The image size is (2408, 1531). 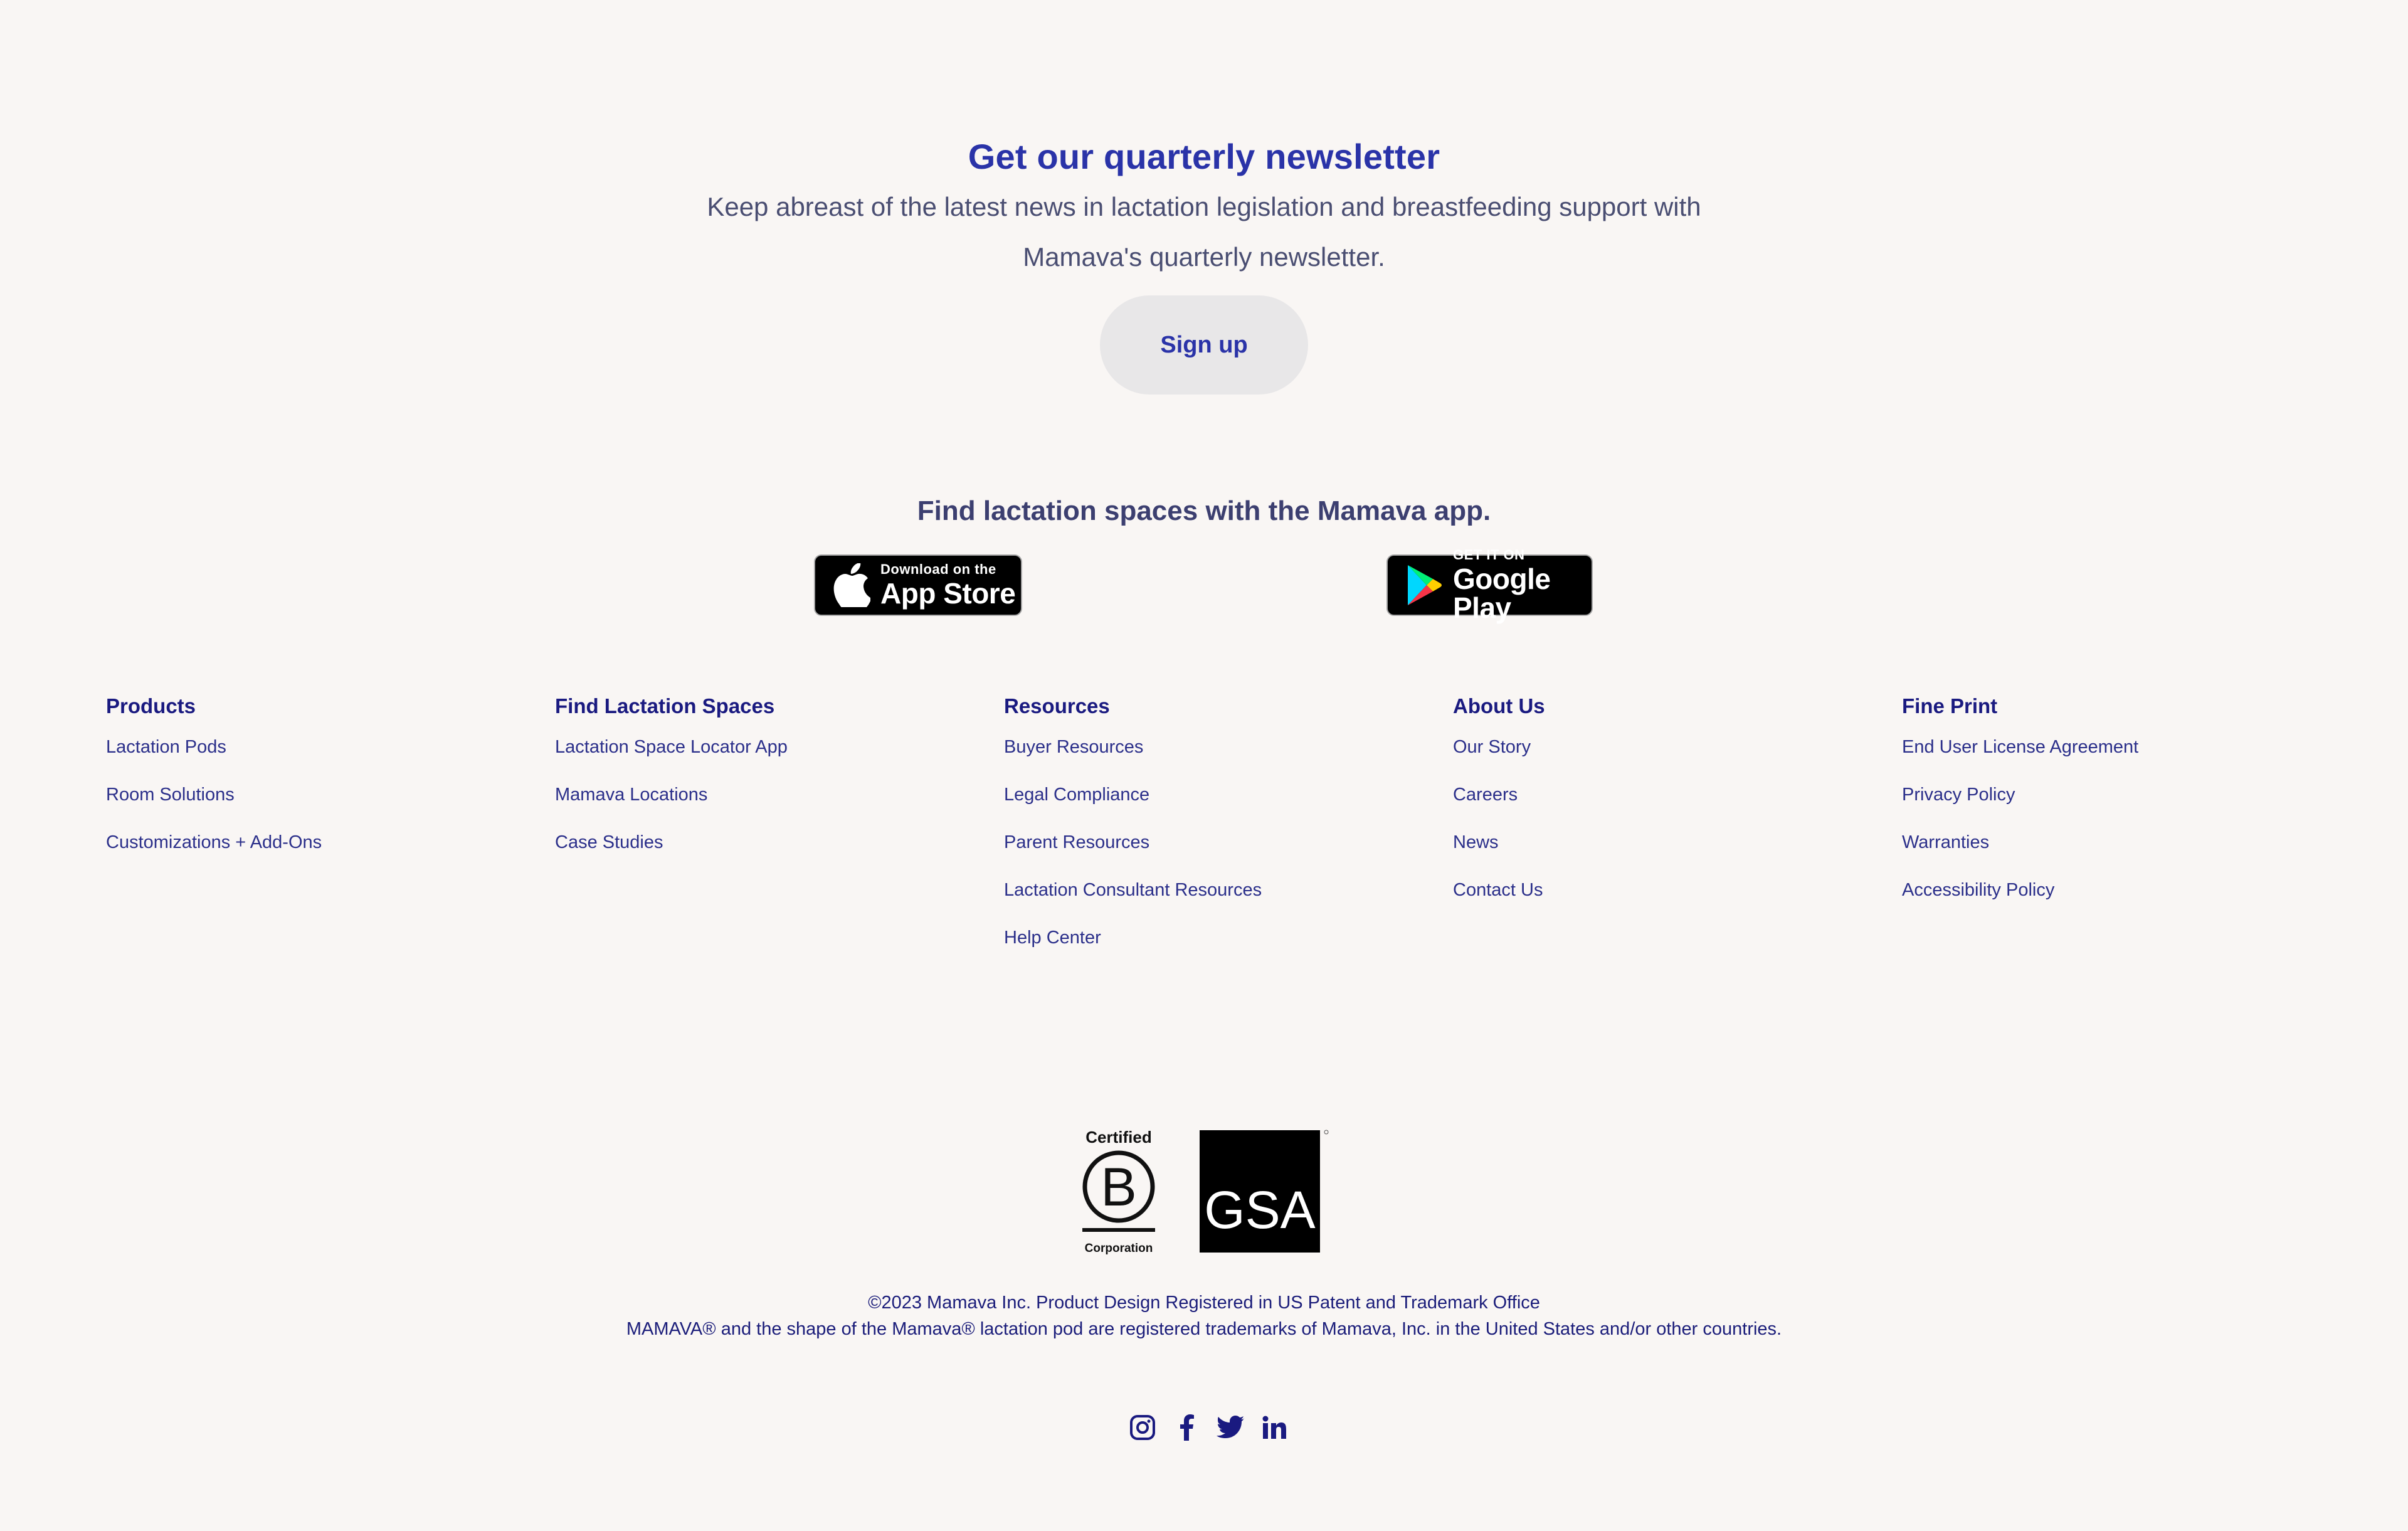 I want to click on footer-heading: Products, so click(x=151, y=706).